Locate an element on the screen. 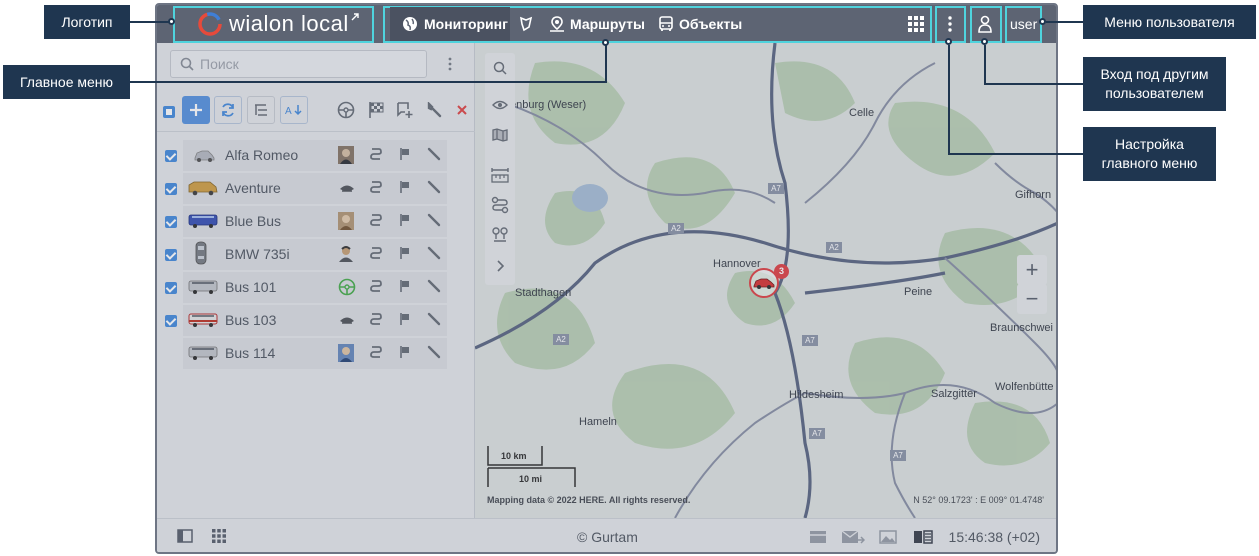 This screenshot has width=1259, height=556. sort-az-icon: A is located at coordinates (293, 110).